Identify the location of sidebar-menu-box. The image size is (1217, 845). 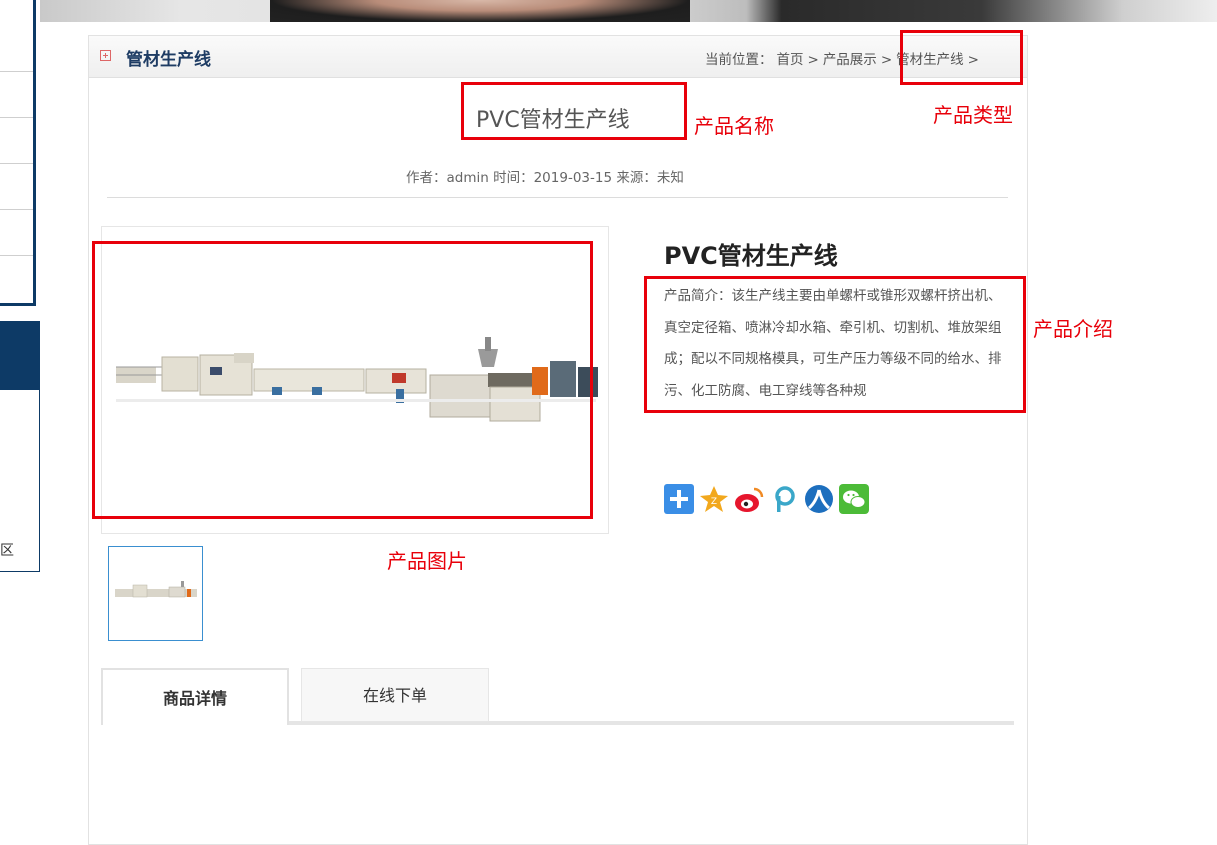
(18, 153).